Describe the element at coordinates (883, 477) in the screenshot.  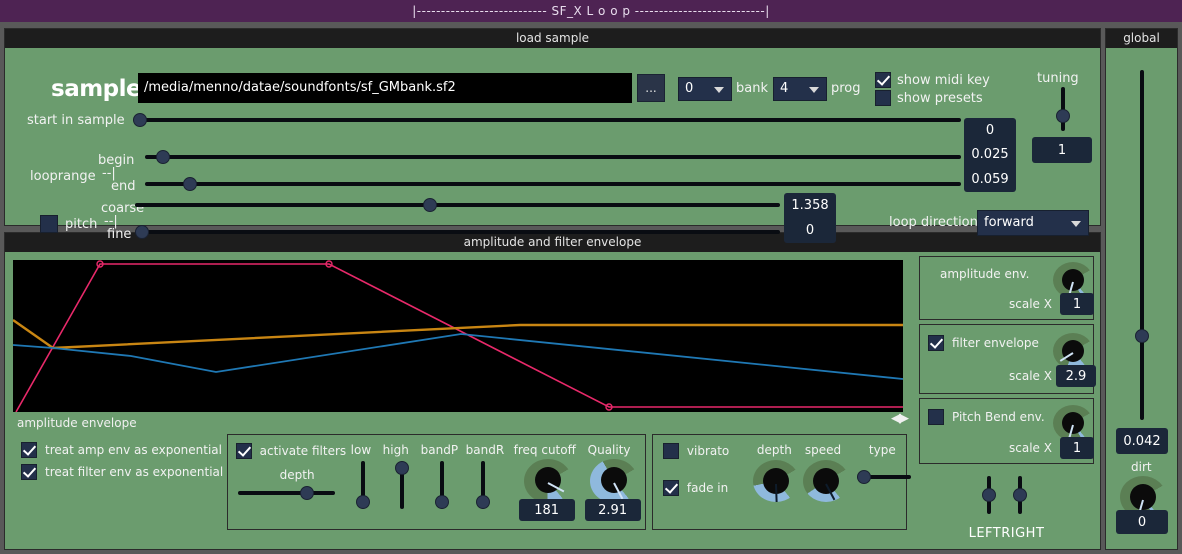
I see `vibrato-type-slider` at that location.